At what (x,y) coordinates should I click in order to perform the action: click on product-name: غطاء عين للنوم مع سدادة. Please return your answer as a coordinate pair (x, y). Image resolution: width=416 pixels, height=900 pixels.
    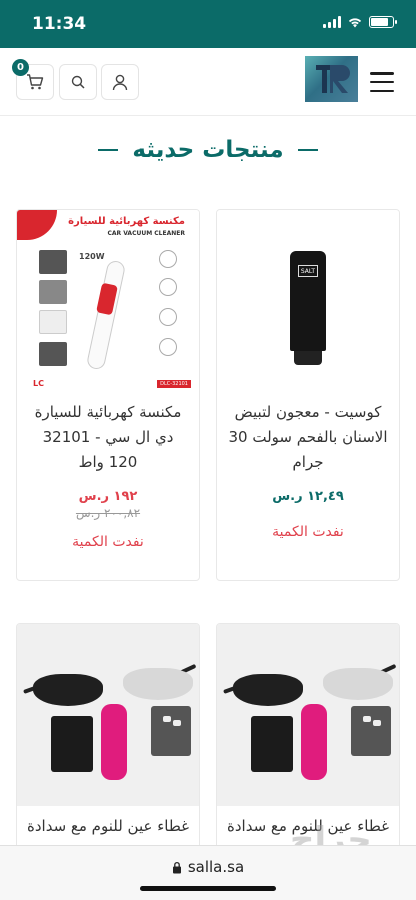
    Looking at the image, I should click on (108, 822).